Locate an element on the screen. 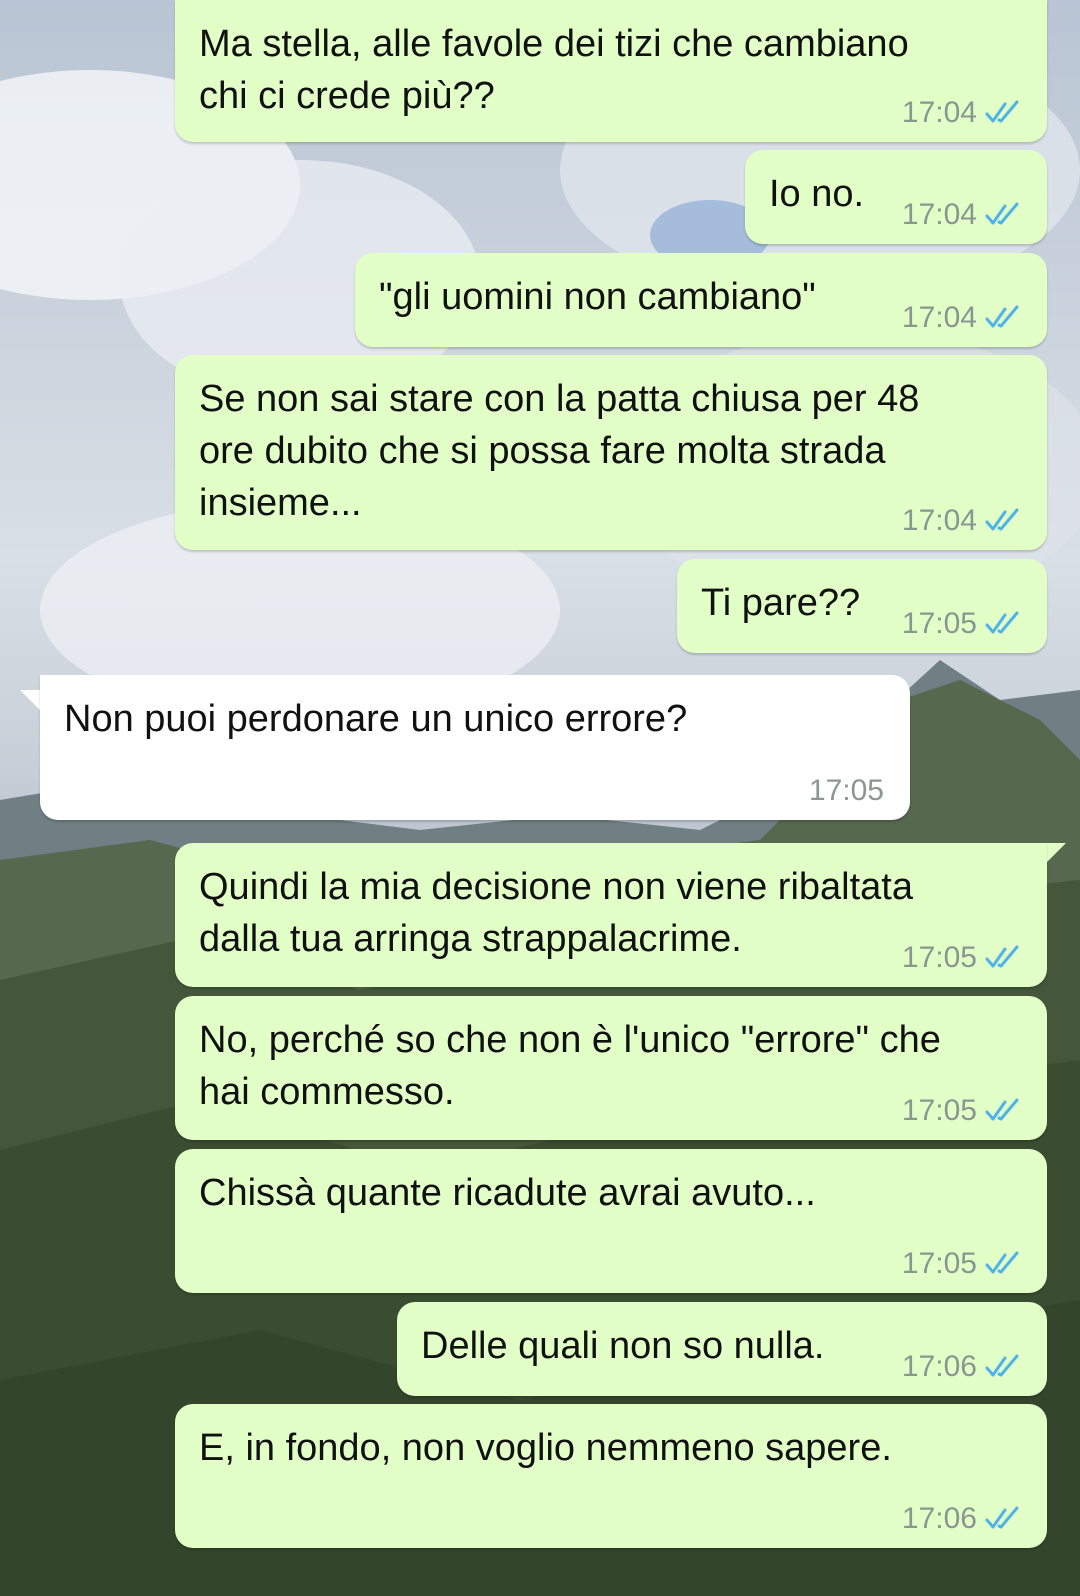 This screenshot has width=1080, height=1596. message-bubble-outgoing: Io no. 17:04 is located at coordinates (896, 197).